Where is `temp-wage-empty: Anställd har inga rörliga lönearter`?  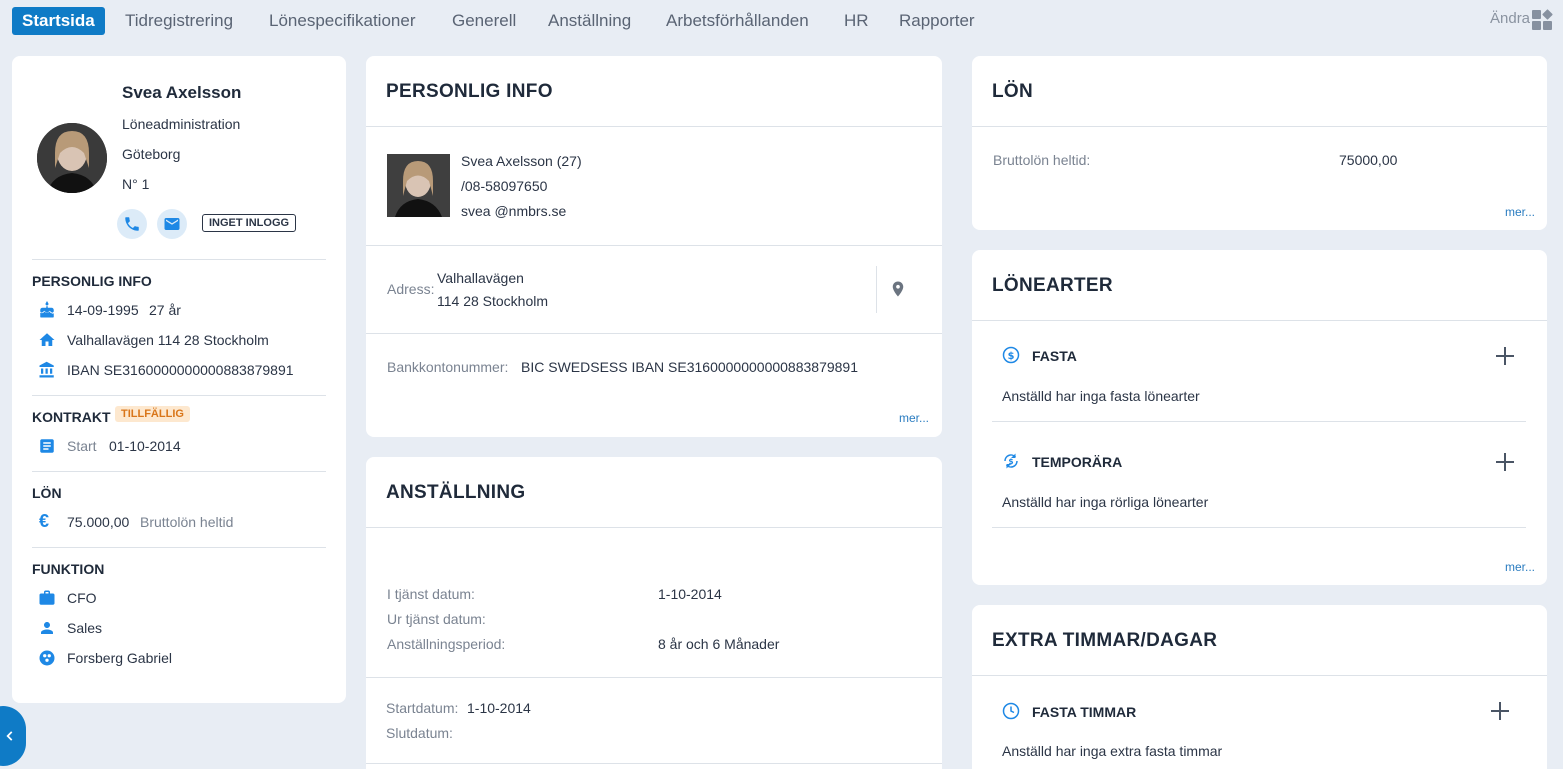 temp-wage-empty: Anställd har inga rörliga lönearter is located at coordinates (1105, 502).